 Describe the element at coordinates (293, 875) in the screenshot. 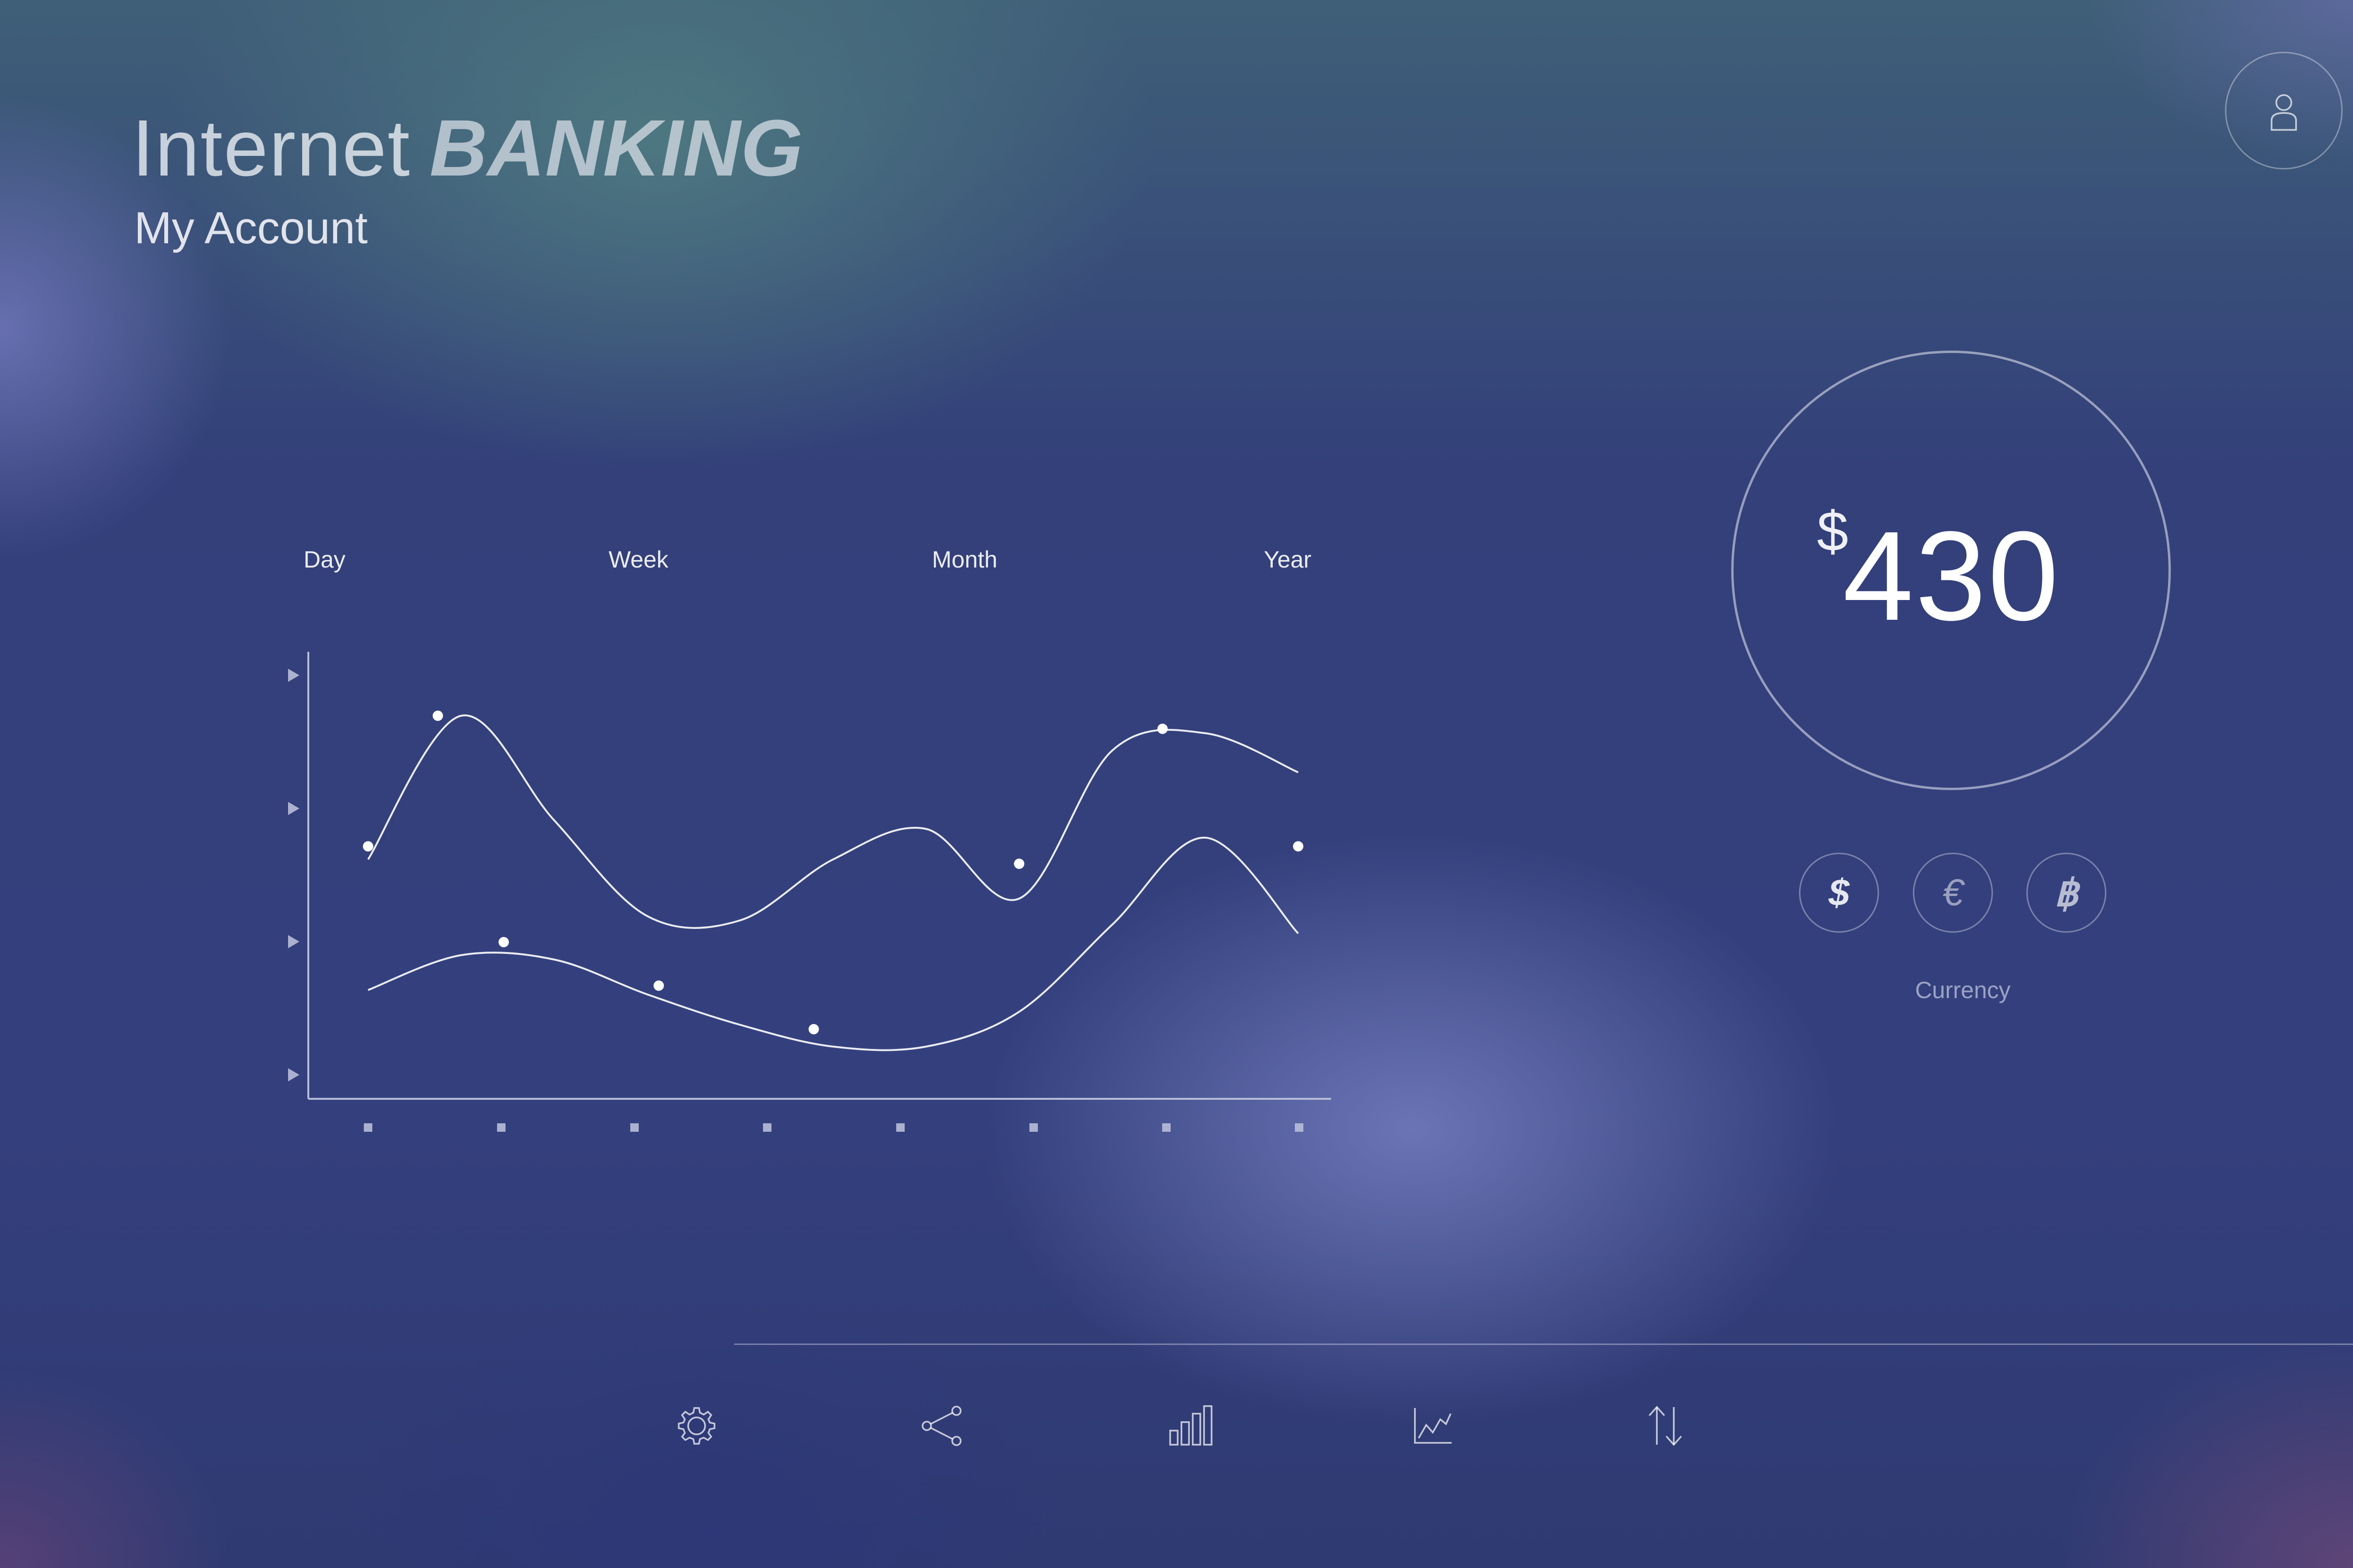

I see `chart-y-ticks` at that location.